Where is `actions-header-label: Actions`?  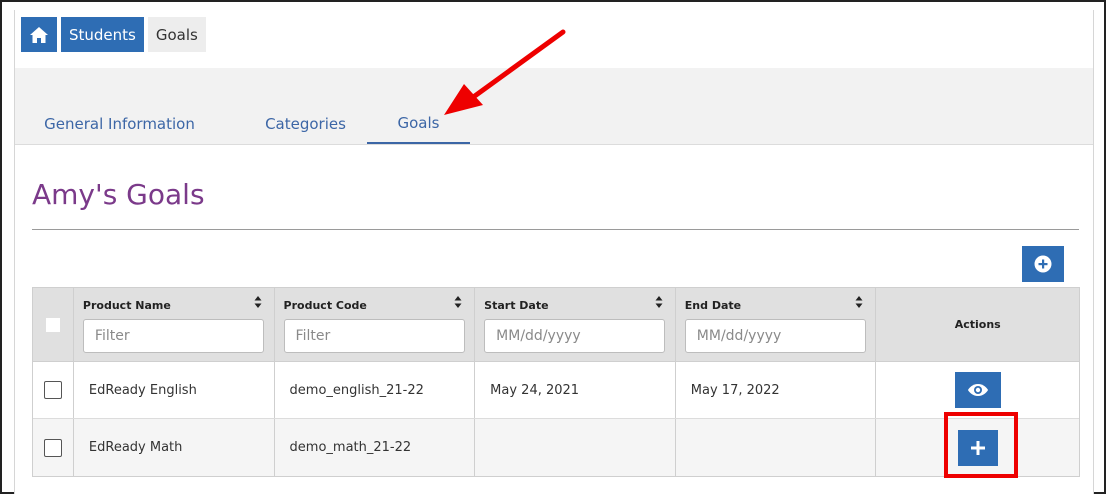
actions-header-label: Actions is located at coordinates (977, 324).